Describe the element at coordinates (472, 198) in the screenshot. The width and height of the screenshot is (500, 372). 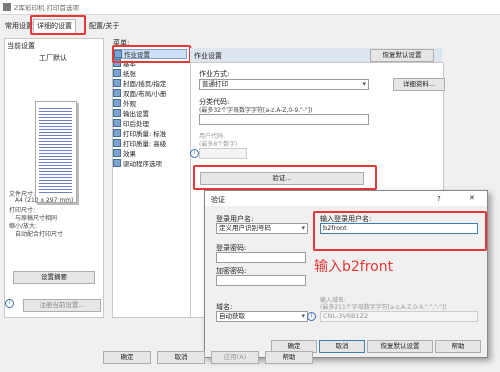
I see `close-icon: ✕` at that location.